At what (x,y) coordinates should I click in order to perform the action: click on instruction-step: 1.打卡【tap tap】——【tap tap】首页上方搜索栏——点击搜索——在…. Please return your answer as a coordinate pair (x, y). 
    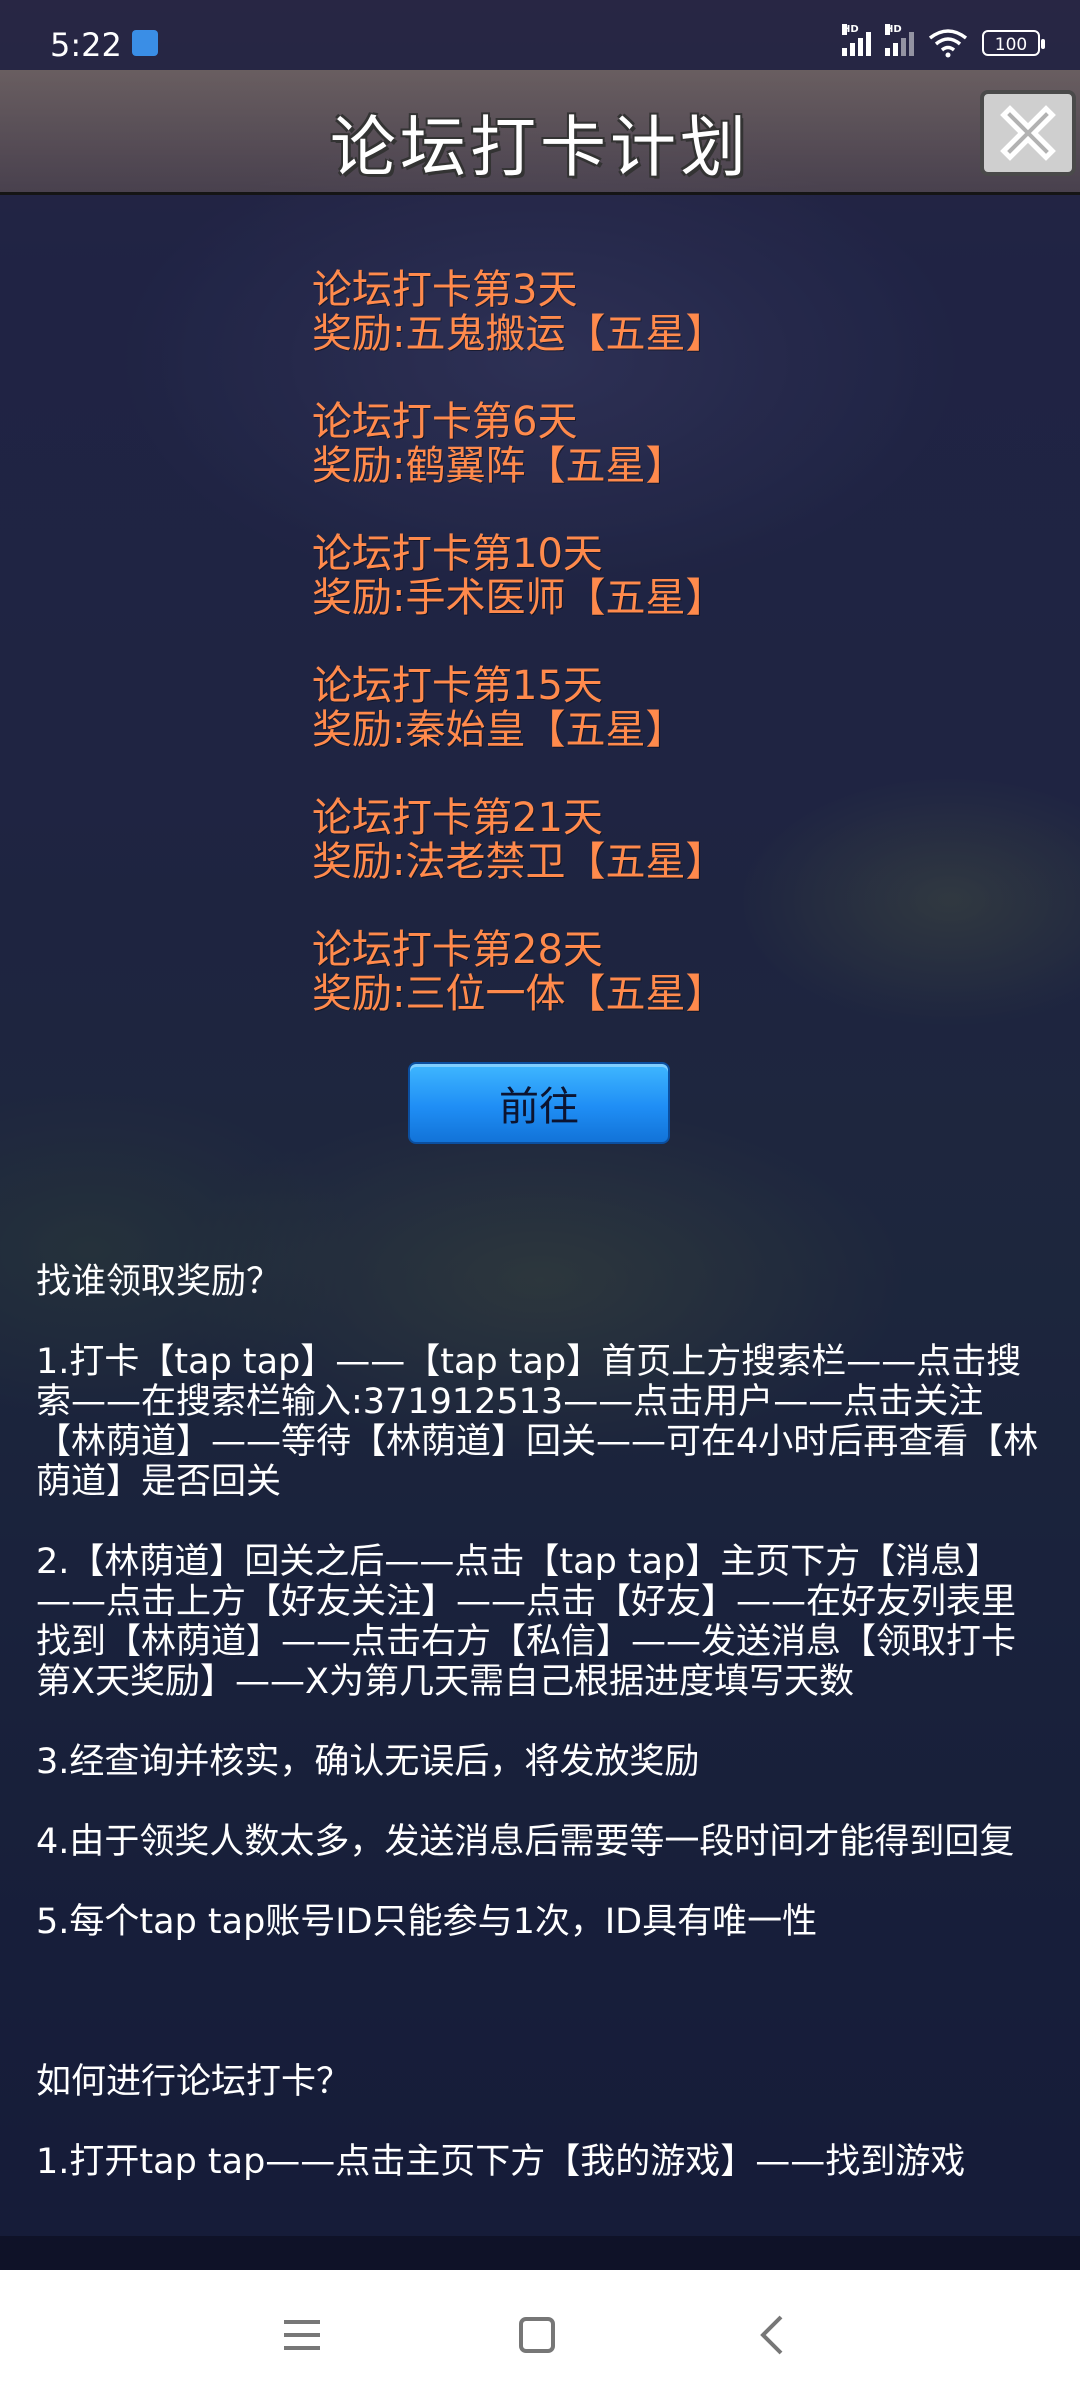
    Looking at the image, I should click on (537, 1422).